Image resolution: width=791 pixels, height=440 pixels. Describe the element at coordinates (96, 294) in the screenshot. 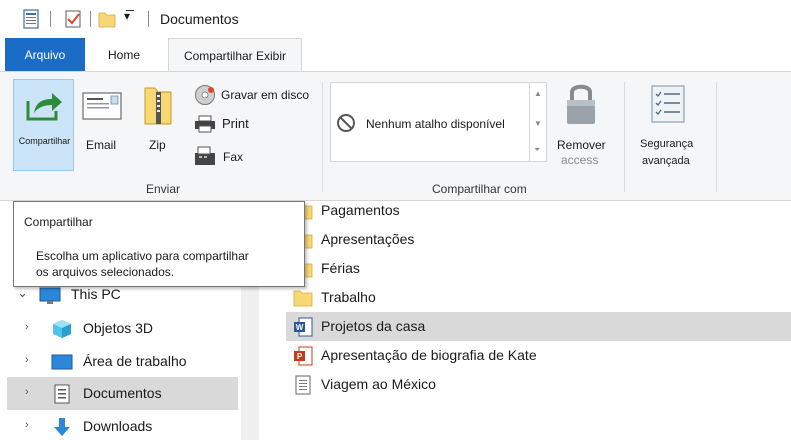

I see `nav-label: This PC` at that location.